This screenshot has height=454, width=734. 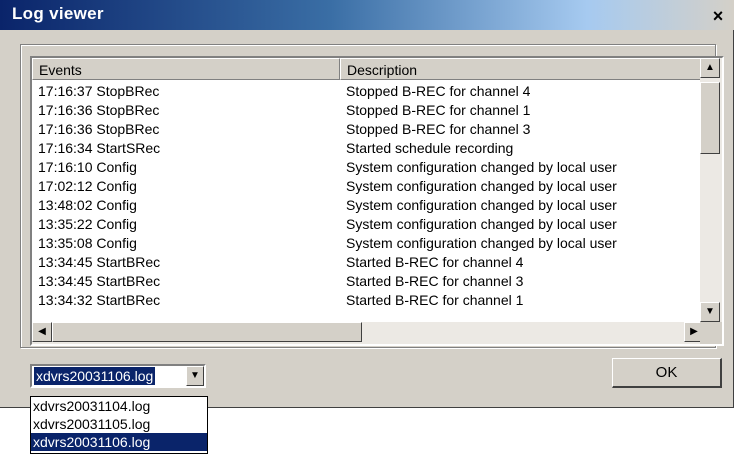 I want to click on log-file-select-value: xdvrs20031106.log, so click(x=95, y=376).